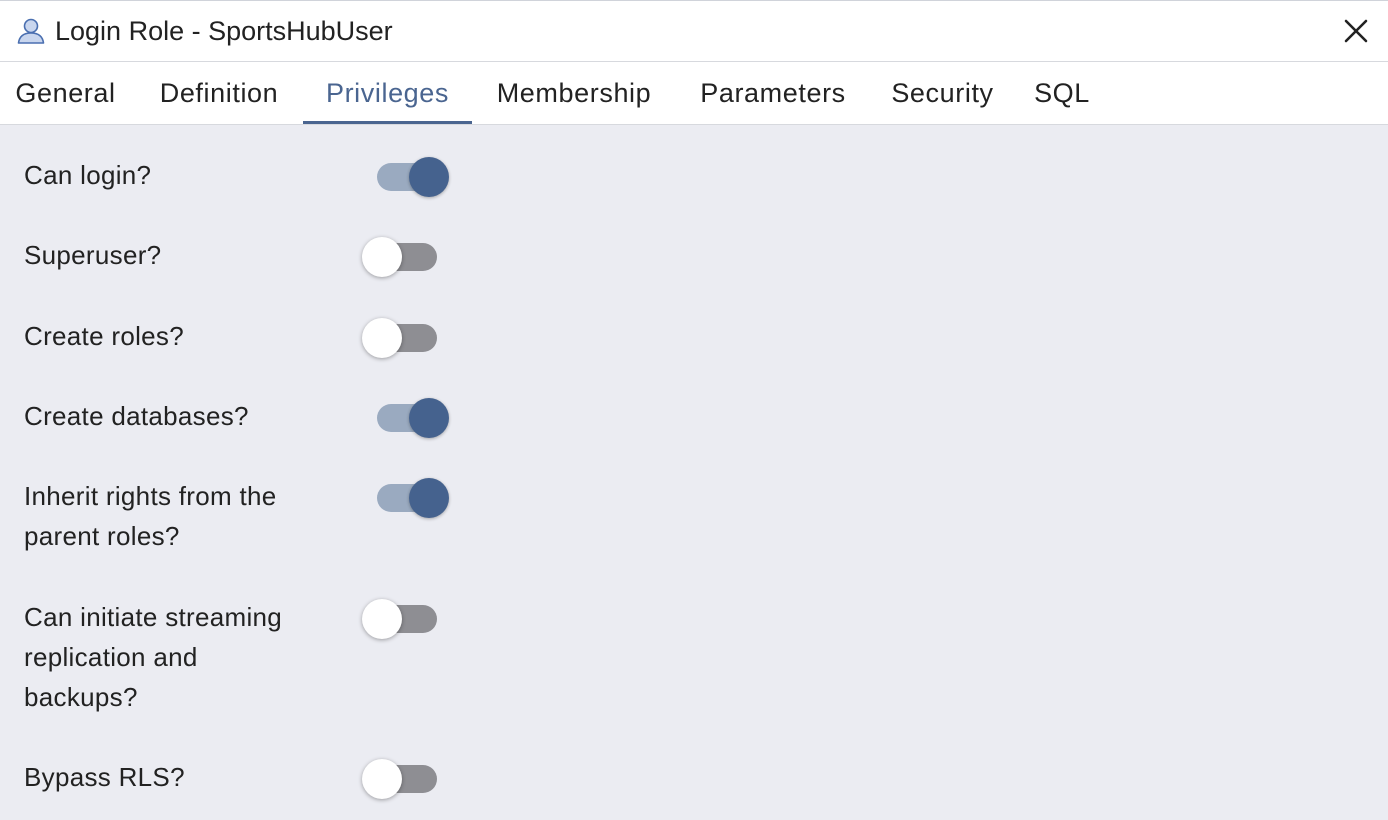  What do you see at coordinates (31, 31) in the screenshot?
I see `user-icon` at bounding box center [31, 31].